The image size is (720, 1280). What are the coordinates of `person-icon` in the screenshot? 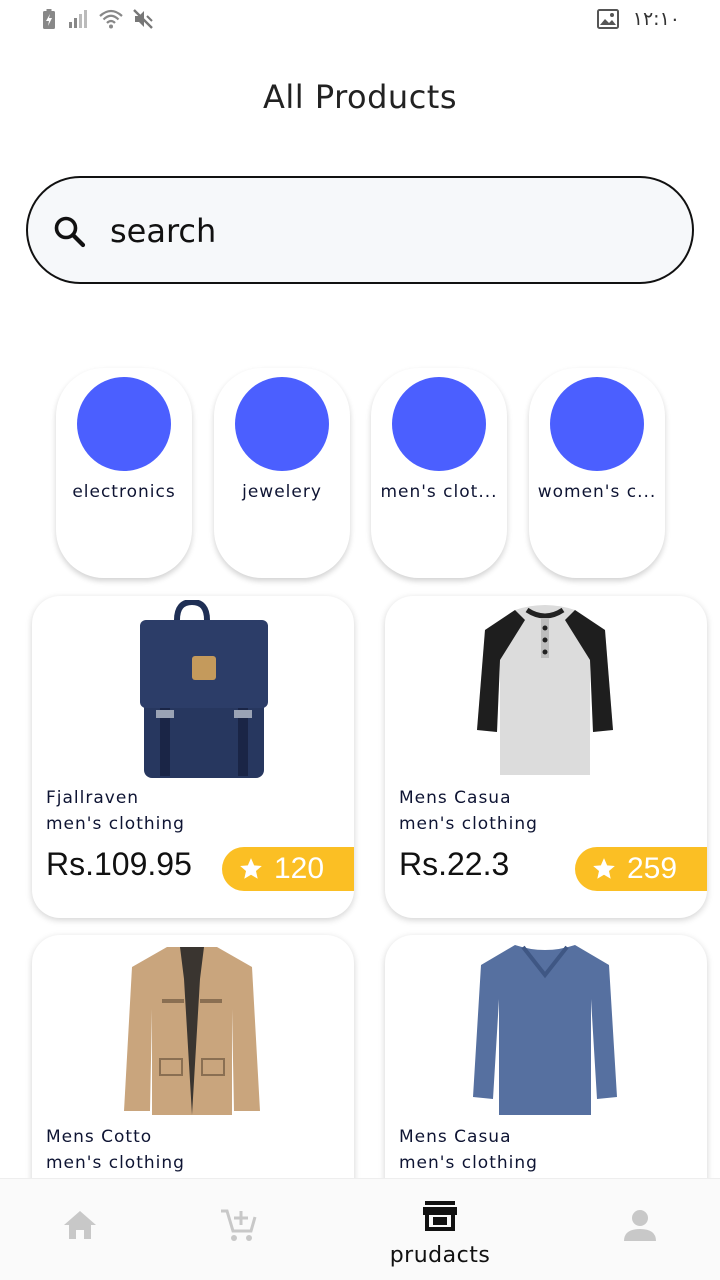 It's located at (640, 1225).